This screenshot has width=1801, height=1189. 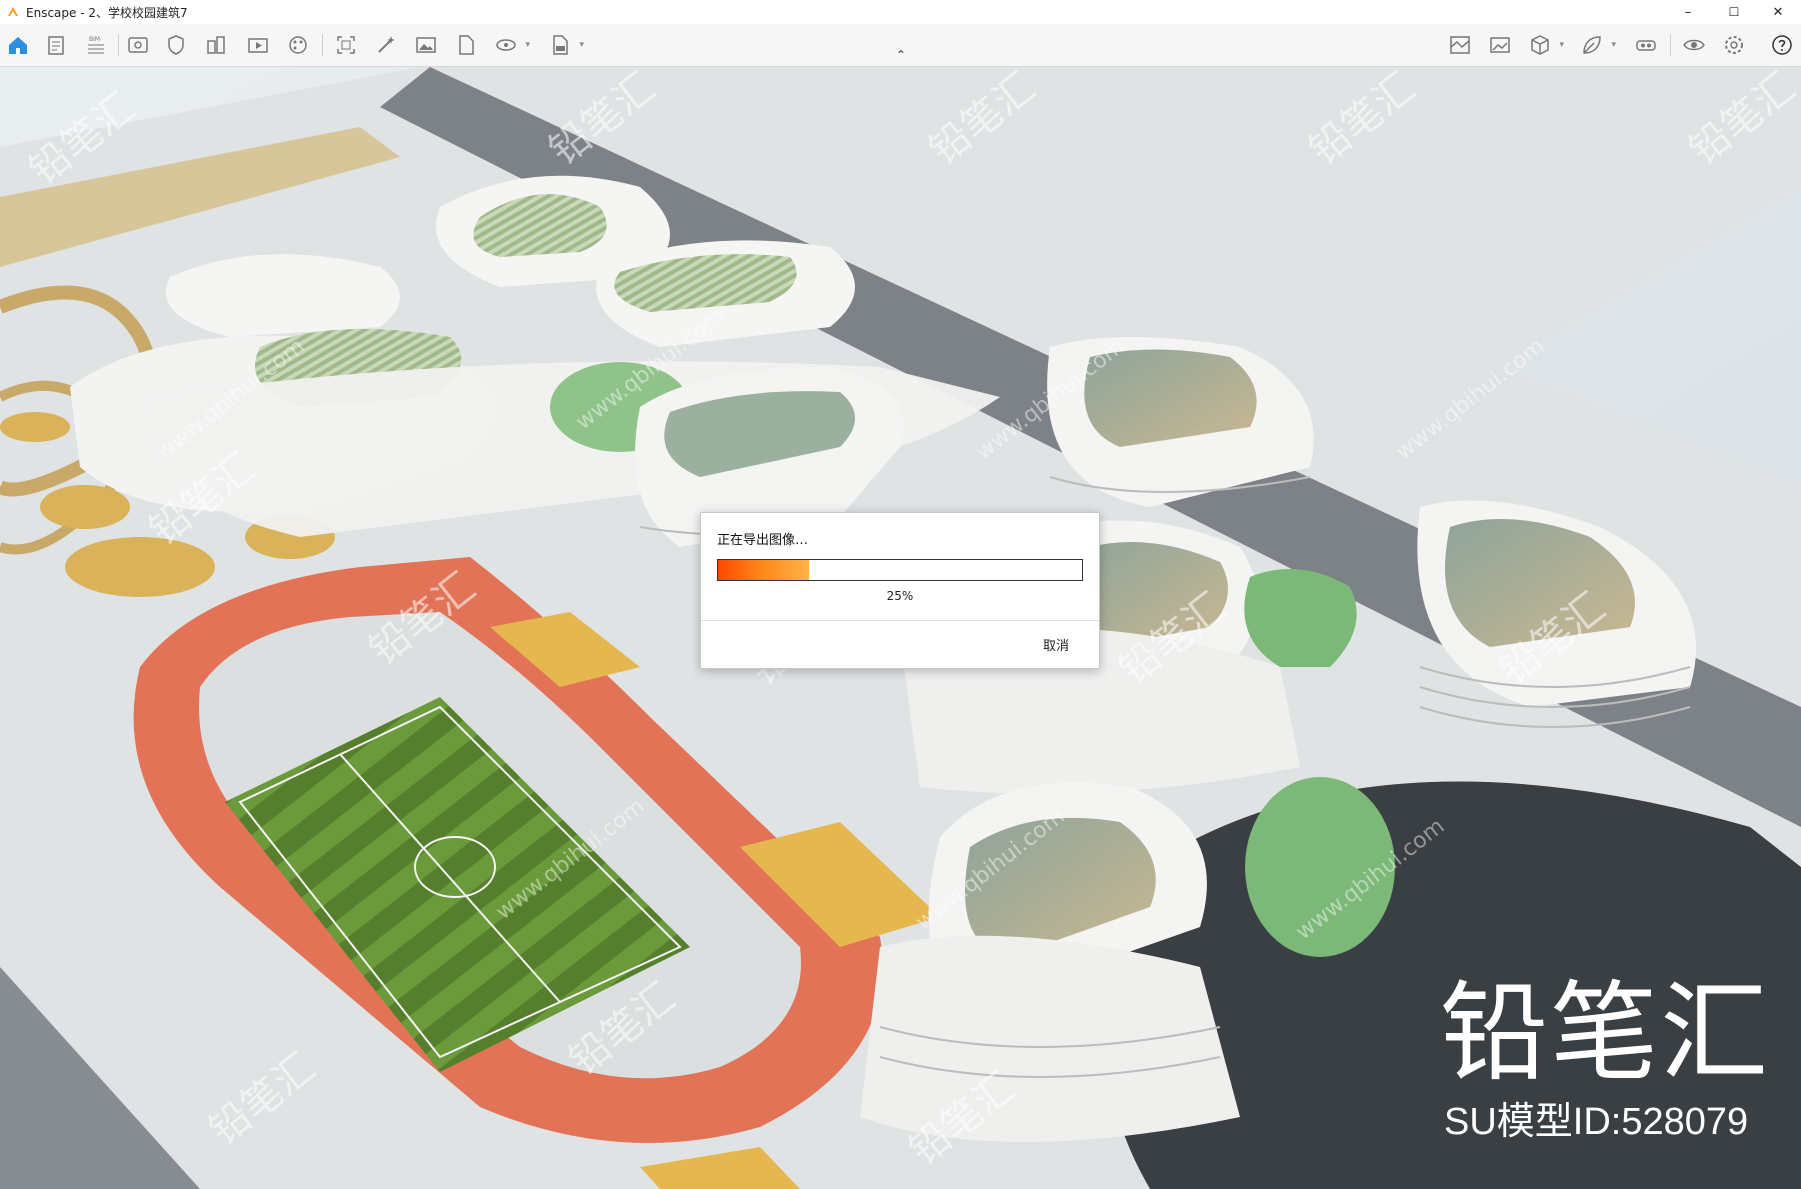 I want to click on close-button: ✕, so click(x=1778, y=12).